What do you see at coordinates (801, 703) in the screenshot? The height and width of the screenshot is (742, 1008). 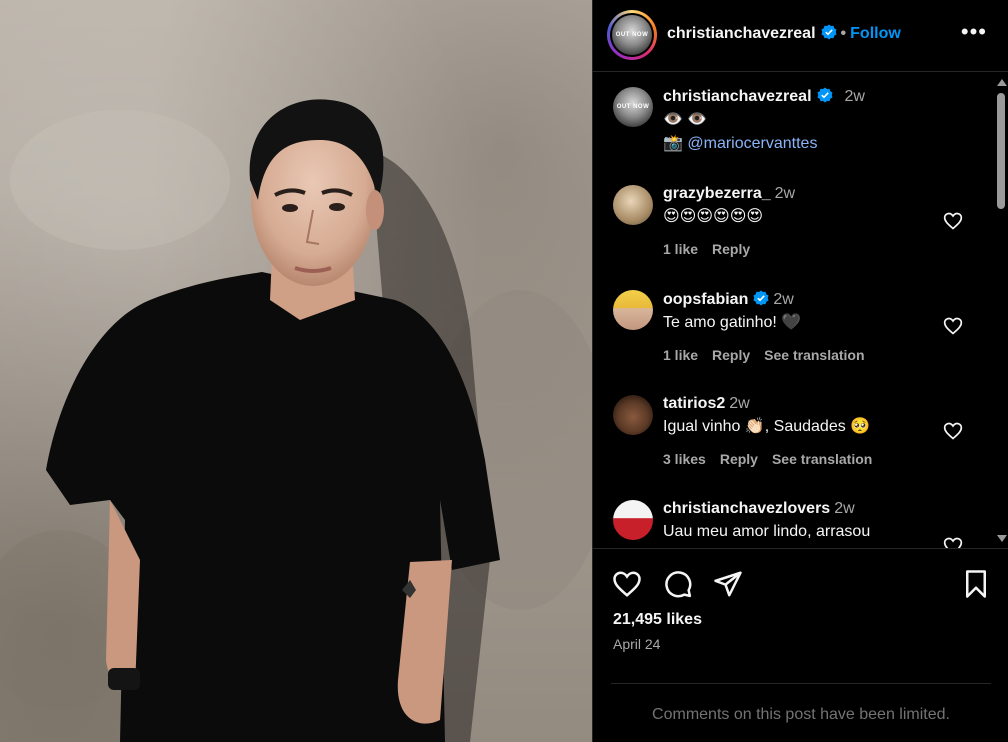 I see `comments-limited-notice: Comments on this post have been limited.` at bounding box center [801, 703].